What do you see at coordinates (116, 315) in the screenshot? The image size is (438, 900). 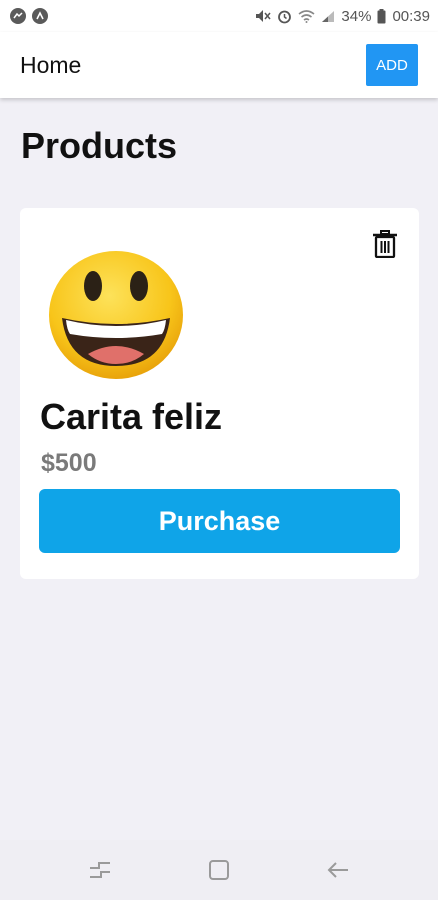 I see `grinning-face-emoji` at bounding box center [116, 315].